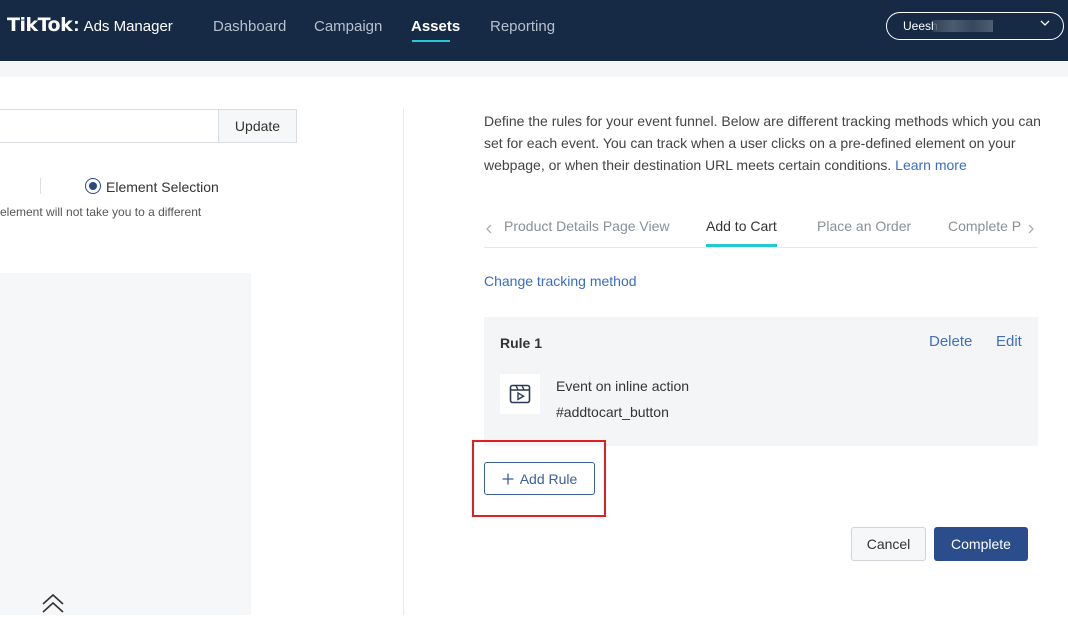 The height and width of the screenshot is (619, 1068). What do you see at coordinates (888, 544) in the screenshot?
I see `cancel-button: Cancel` at bounding box center [888, 544].